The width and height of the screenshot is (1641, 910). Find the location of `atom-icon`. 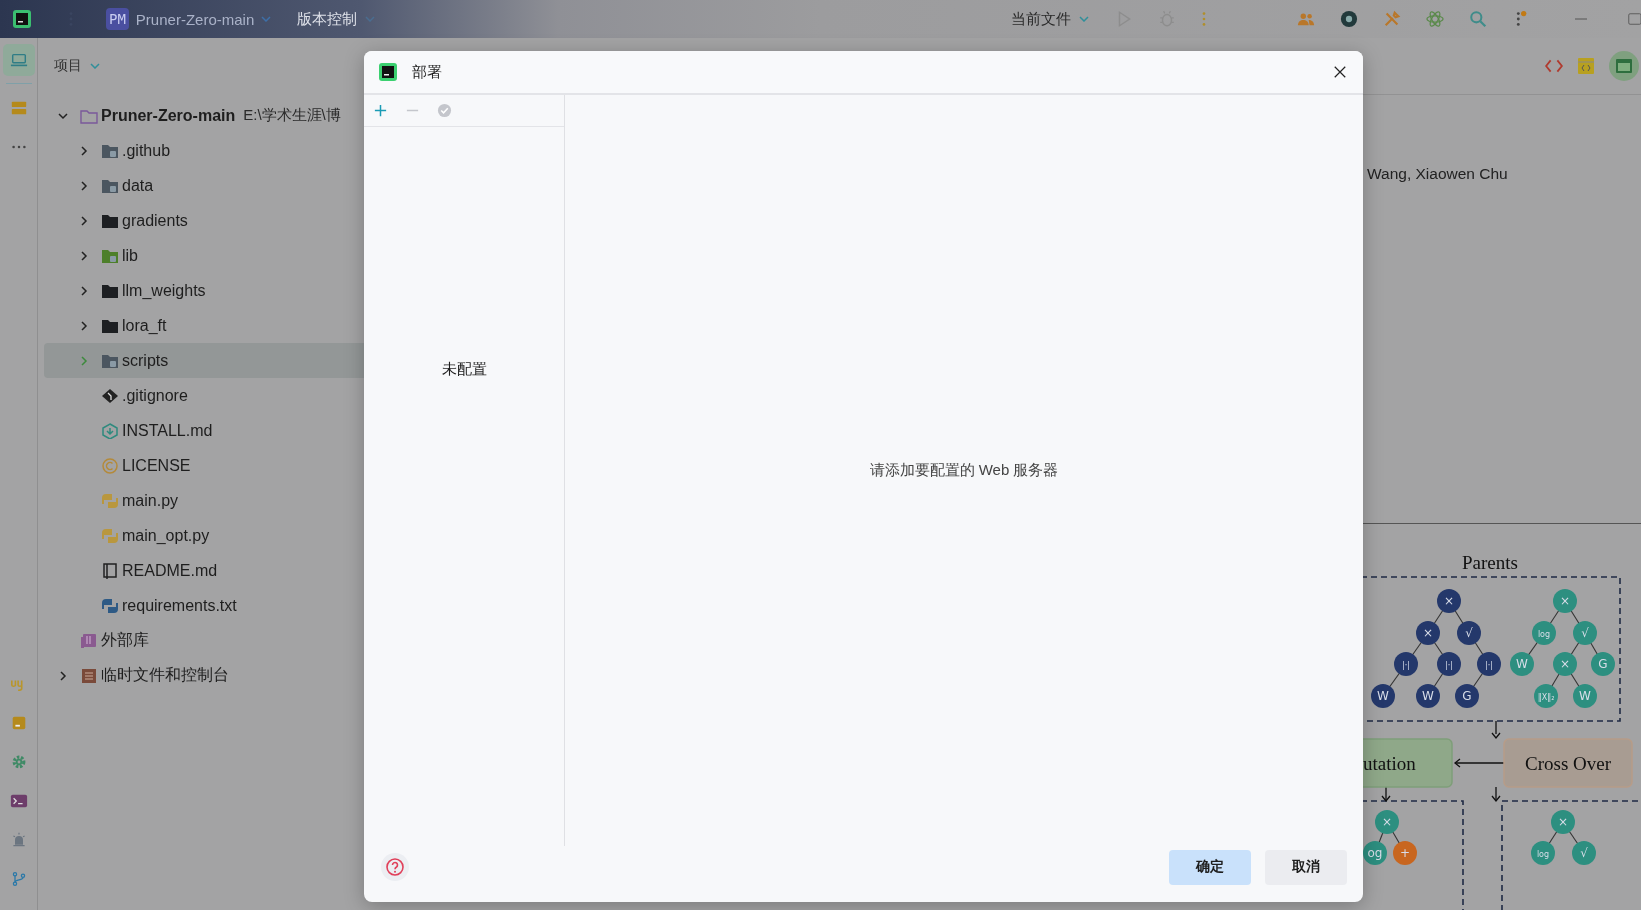

atom-icon is located at coordinates (1435, 19).